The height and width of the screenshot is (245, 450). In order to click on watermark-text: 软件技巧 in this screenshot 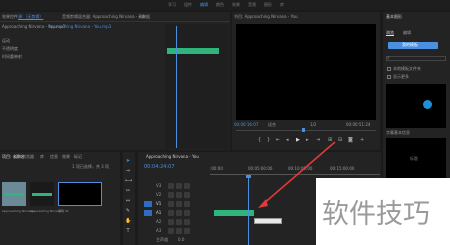, I will do `click(376, 214)`.